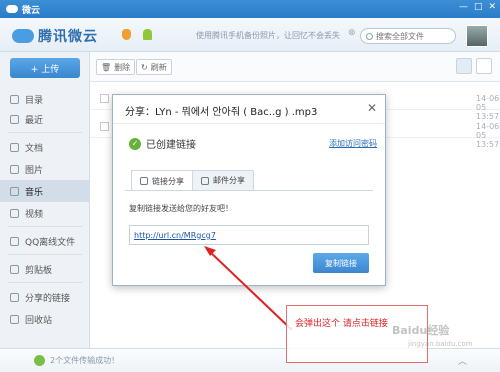 This screenshot has width=500, height=372. I want to click on created-status: ✓ 已创建链接, so click(162, 143).